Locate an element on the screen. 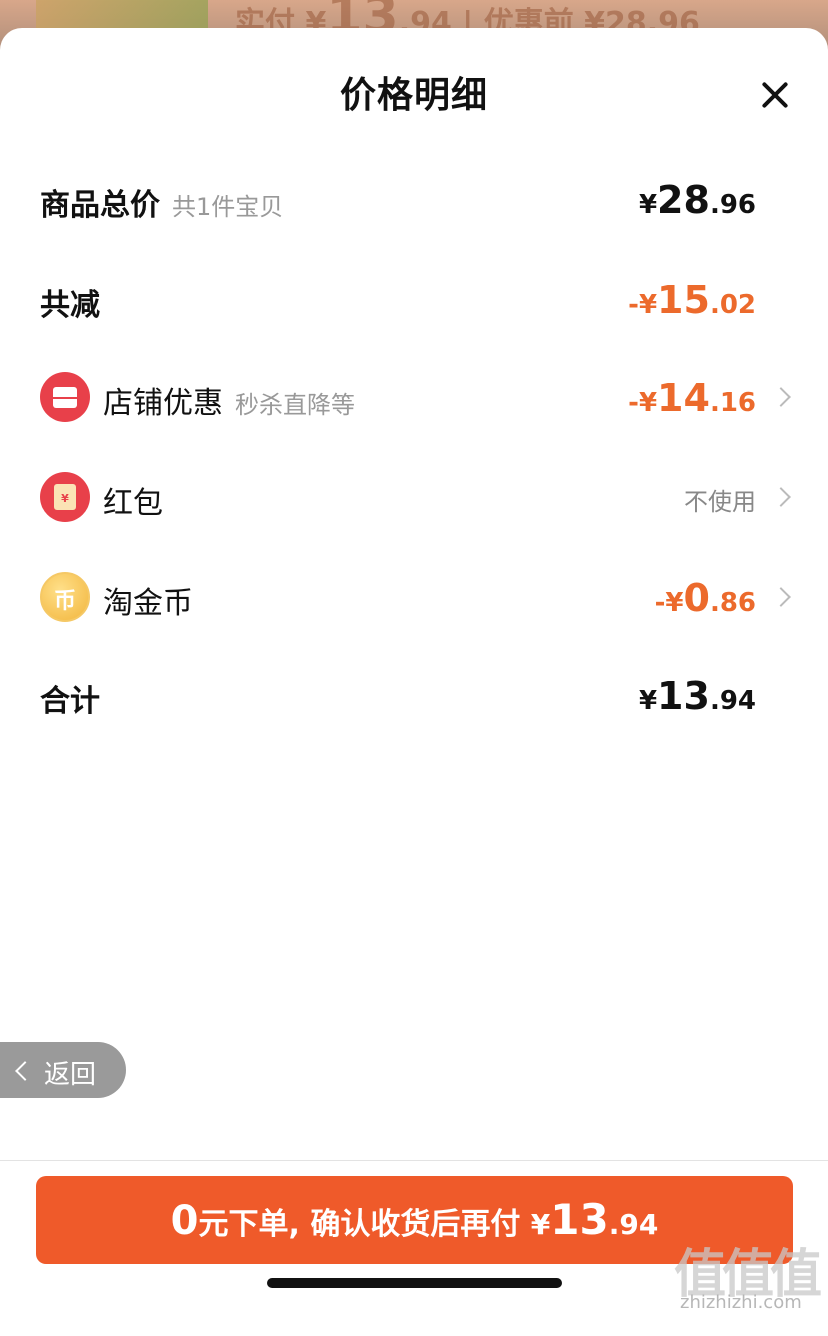 This screenshot has width=828, height=1336. sum-row: 合计 ¥13.94 is located at coordinates (414, 696).